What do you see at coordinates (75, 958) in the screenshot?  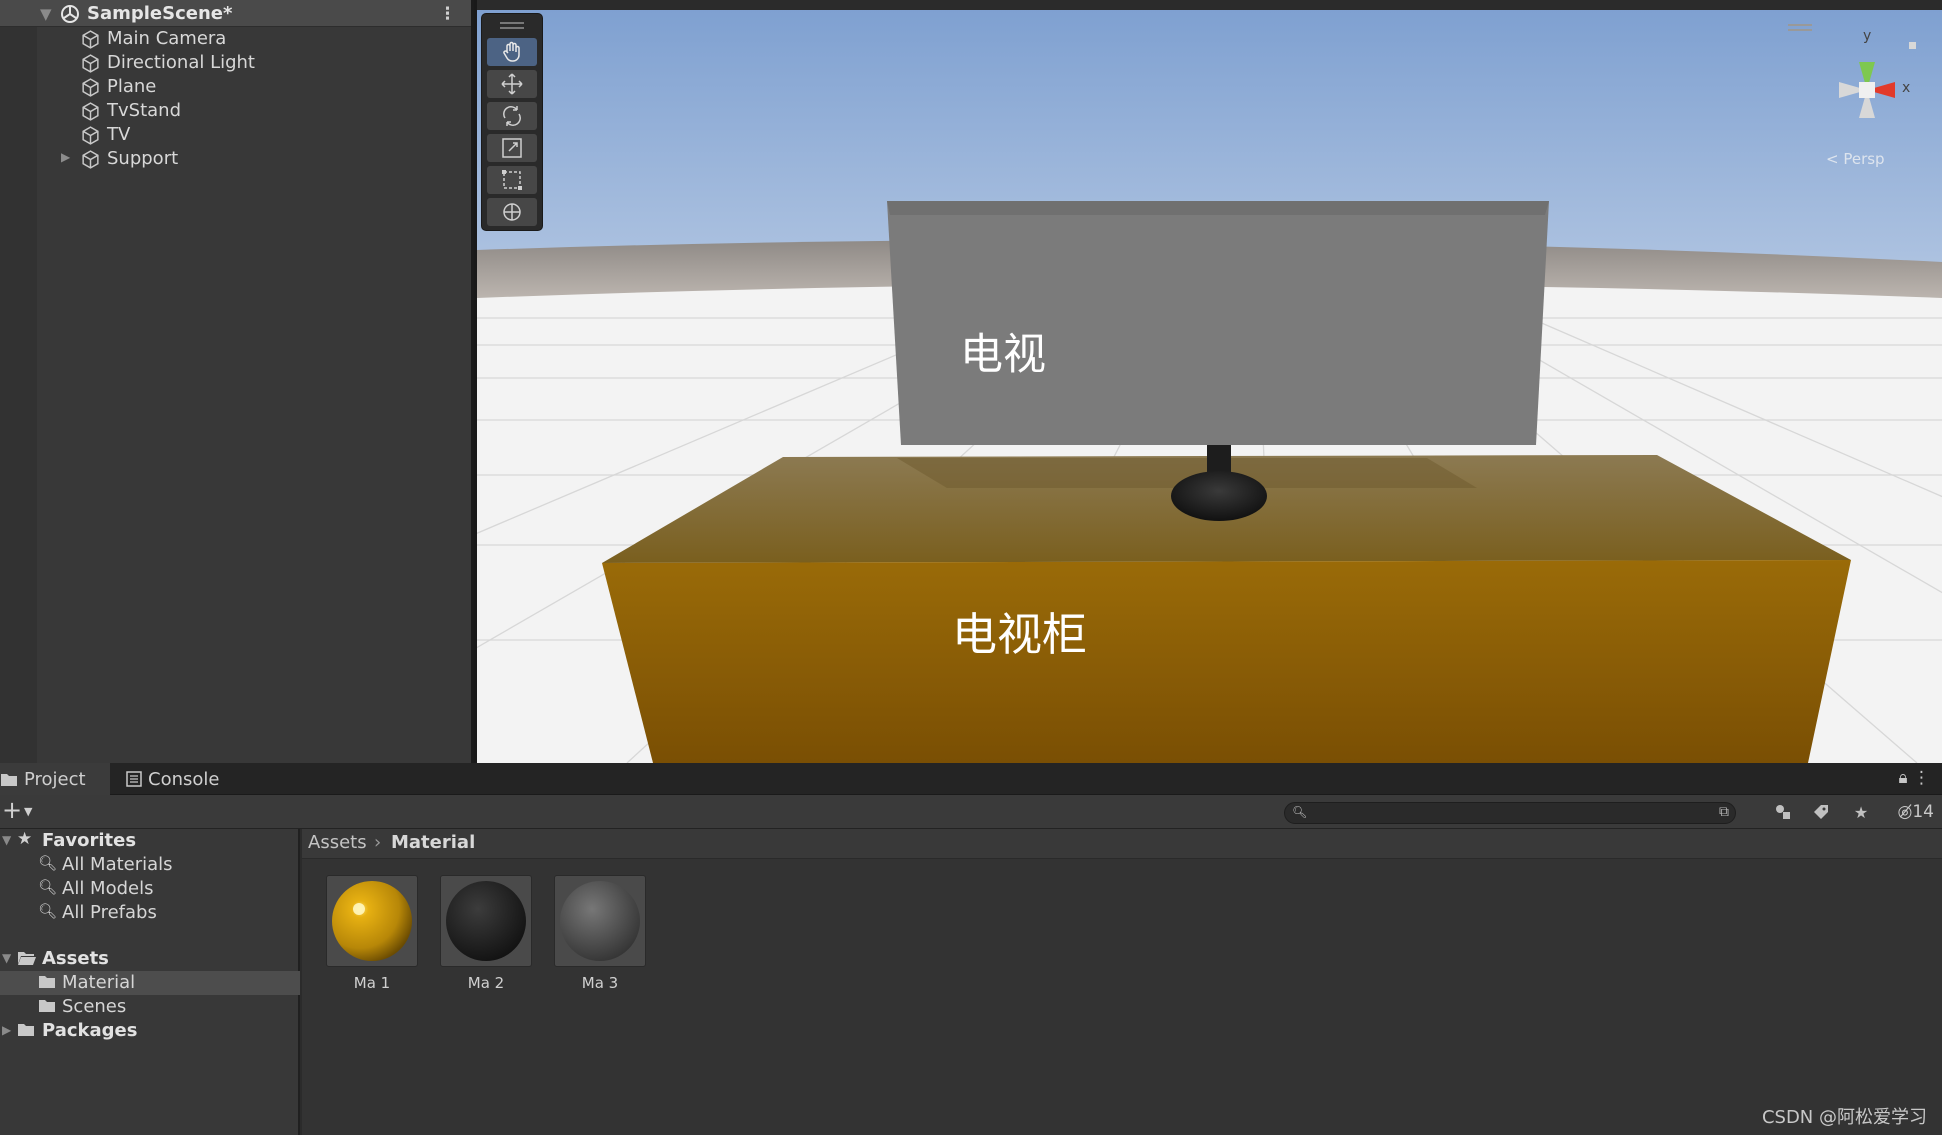 I see `tree-label: Assets` at bounding box center [75, 958].